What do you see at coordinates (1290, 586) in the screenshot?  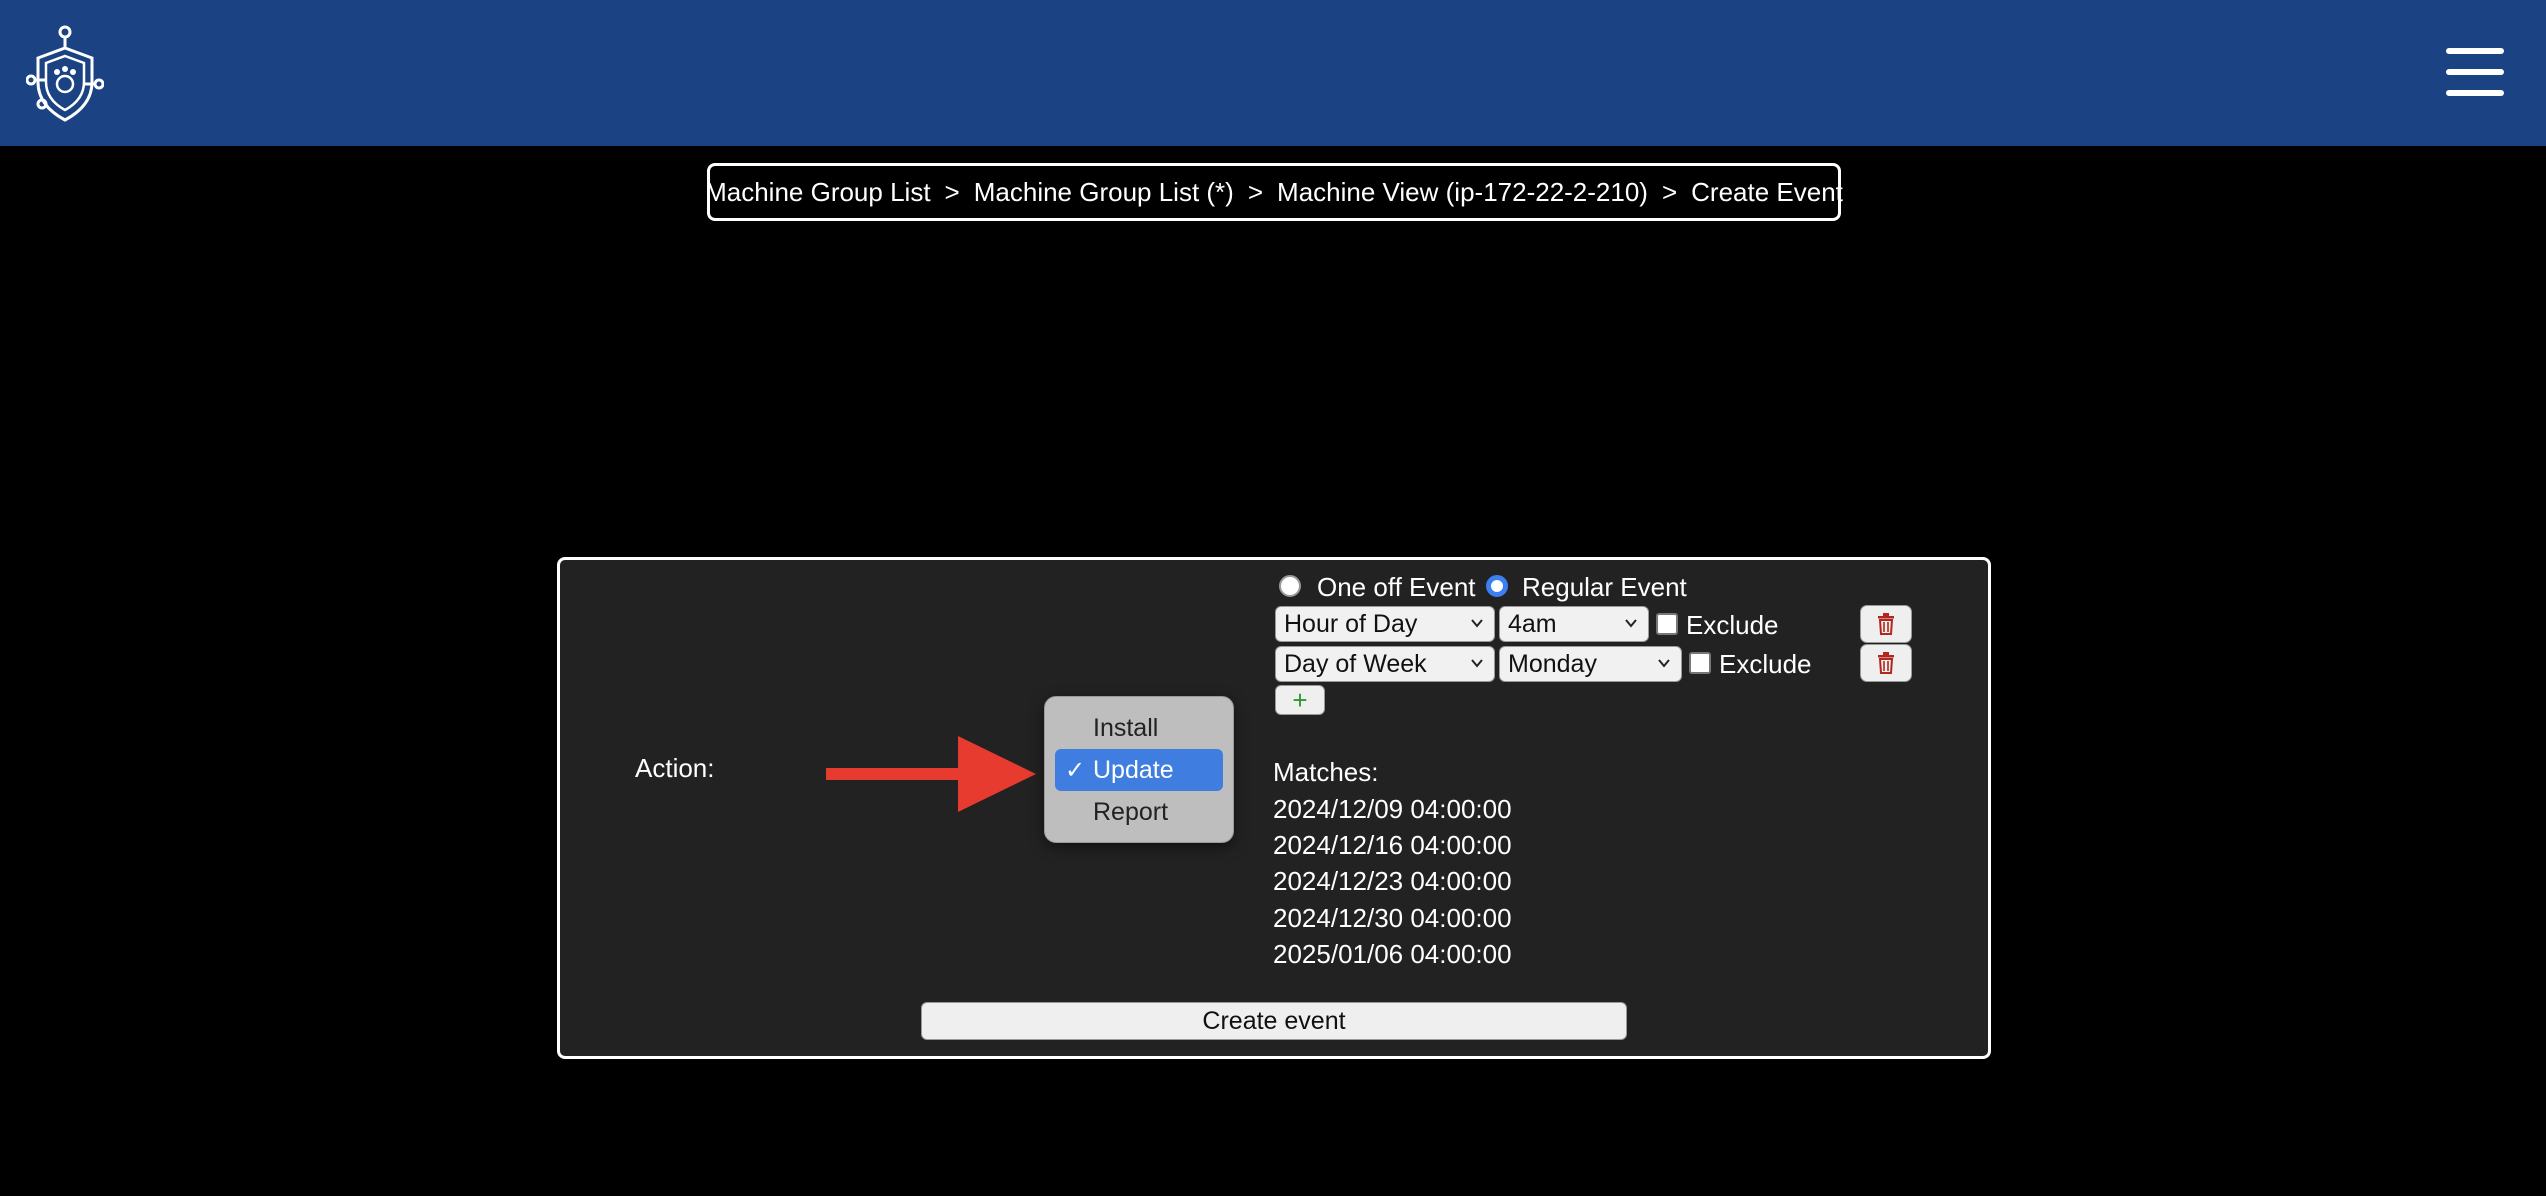 I see `one-off-event-radio` at bounding box center [1290, 586].